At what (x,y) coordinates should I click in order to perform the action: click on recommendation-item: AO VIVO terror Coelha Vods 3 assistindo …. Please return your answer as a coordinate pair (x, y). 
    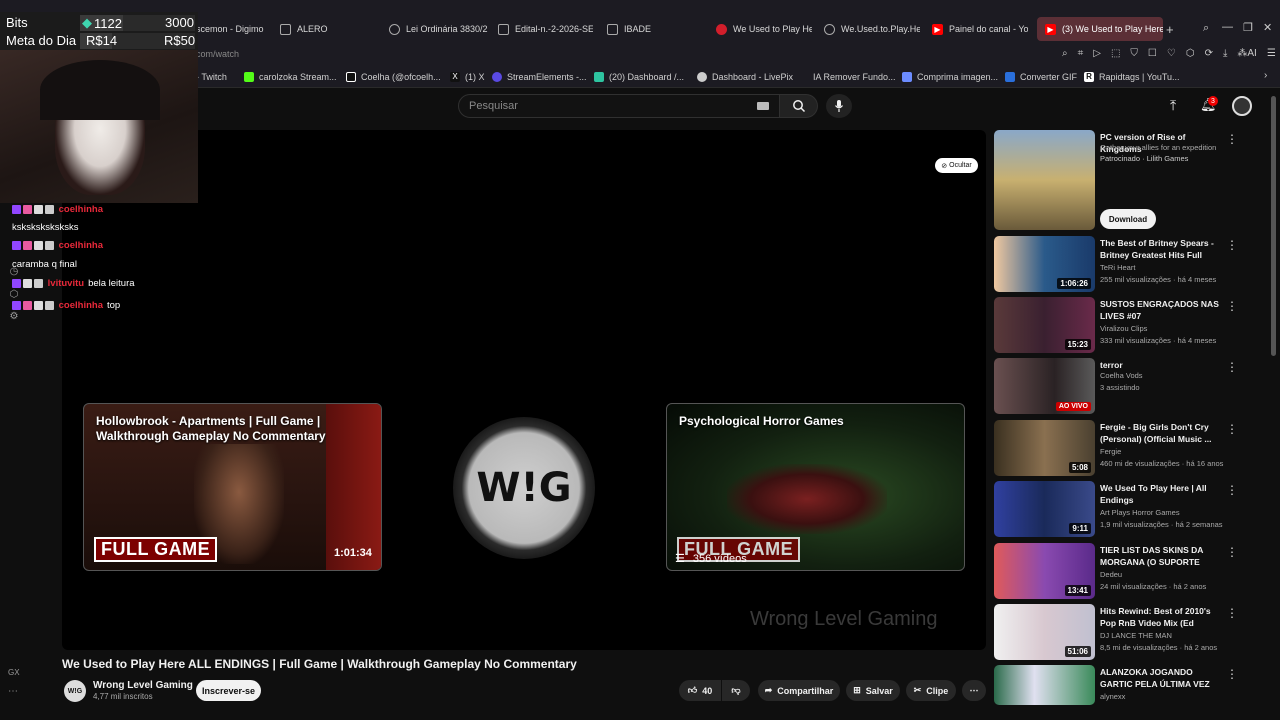
    Looking at the image, I should click on (1129, 386).